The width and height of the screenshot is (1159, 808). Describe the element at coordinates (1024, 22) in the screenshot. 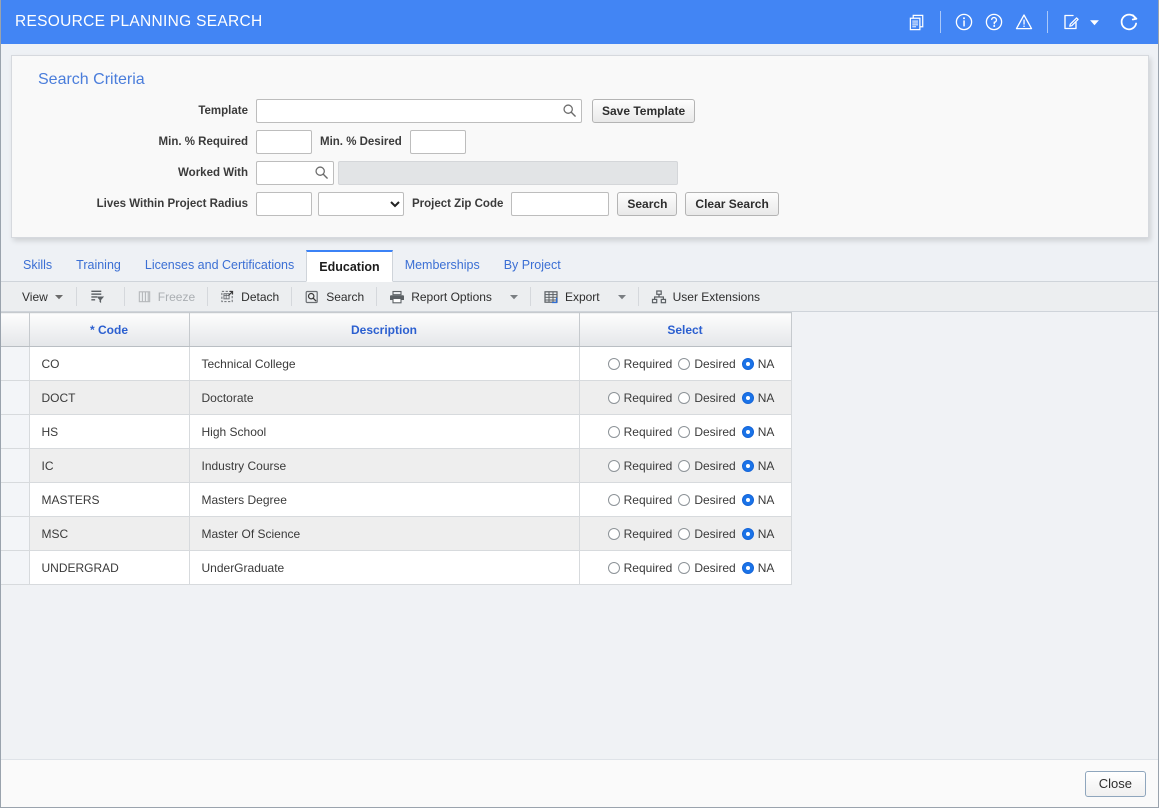

I see `warning-icon` at that location.